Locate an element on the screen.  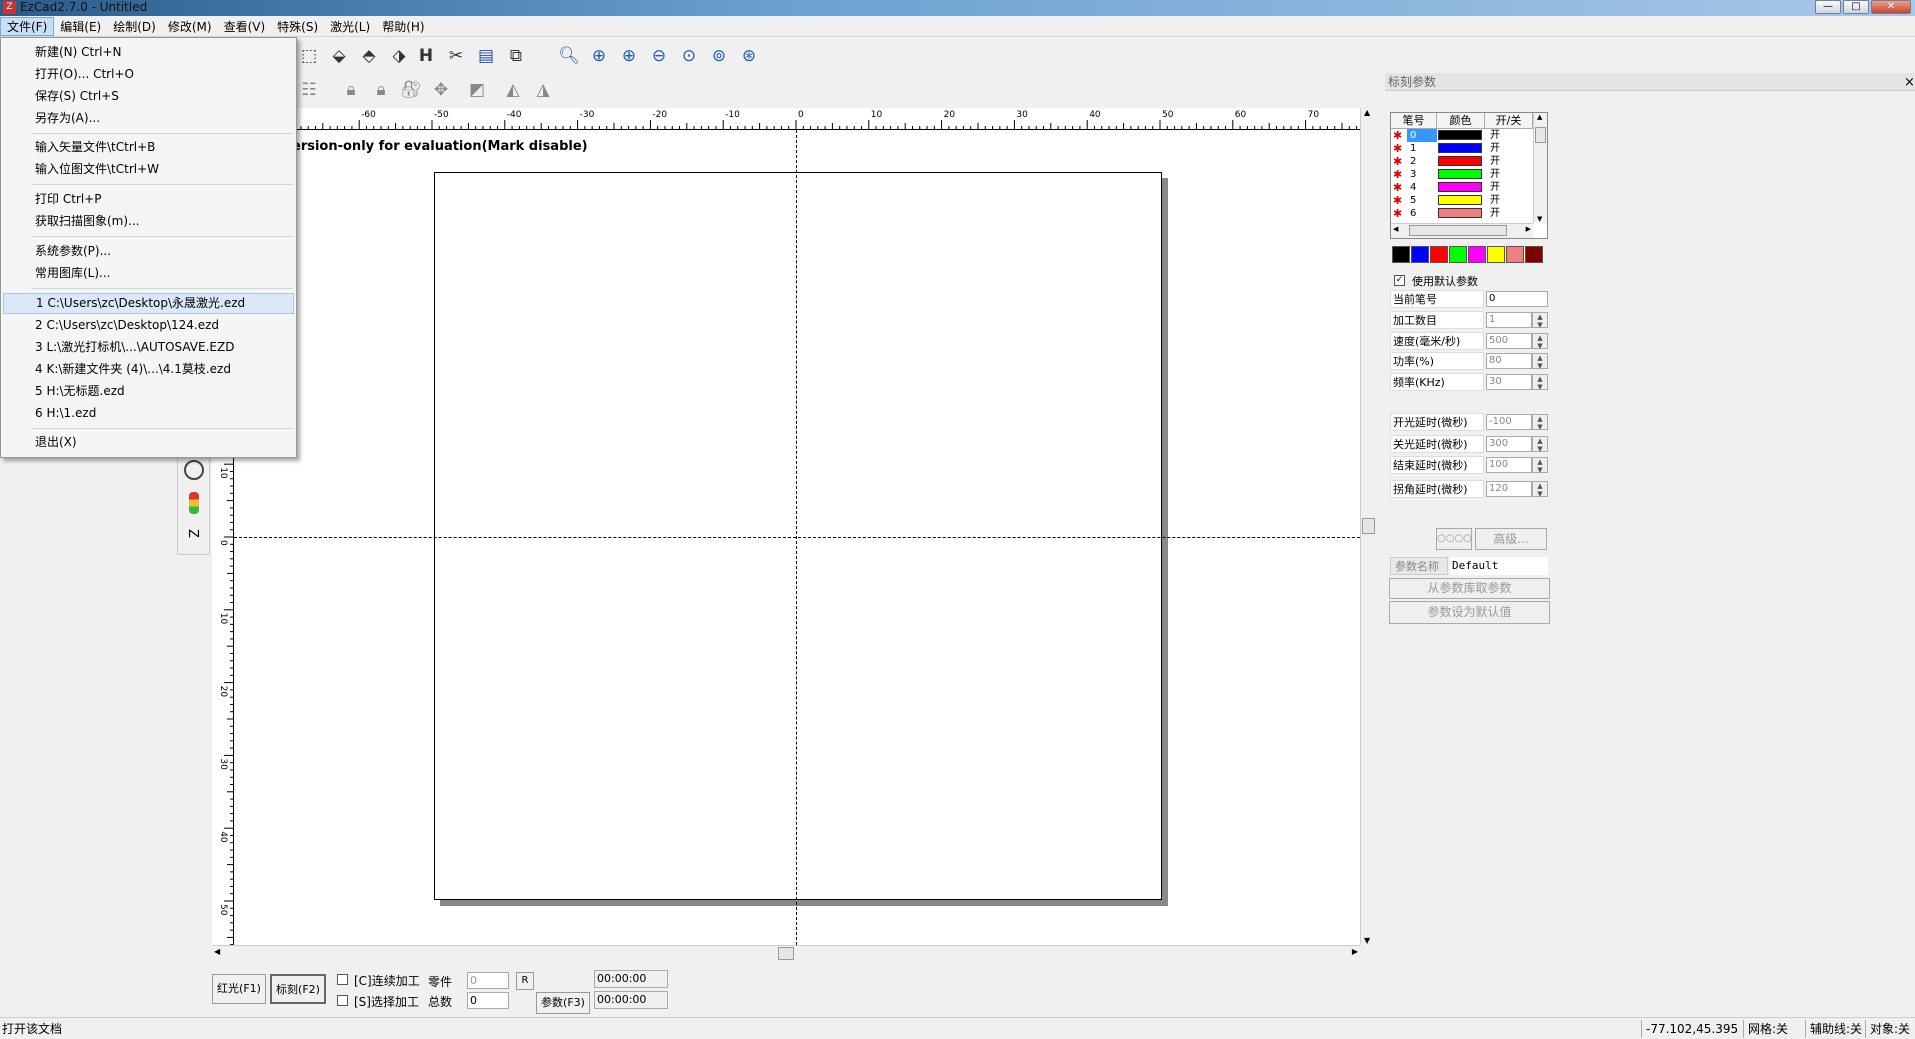
zoom-all-icon: ⊙ is located at coordinates (689, 56).